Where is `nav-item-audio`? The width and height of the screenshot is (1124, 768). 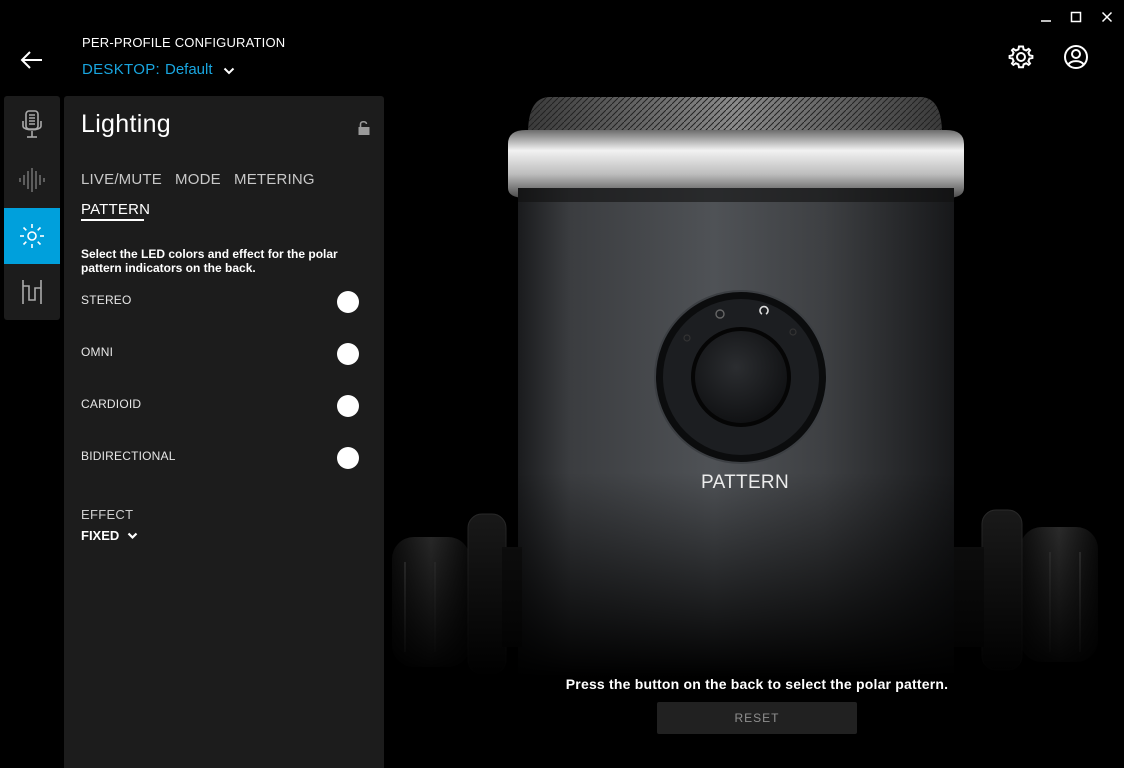 nav-item-audio is located at coordinates (32, 180).